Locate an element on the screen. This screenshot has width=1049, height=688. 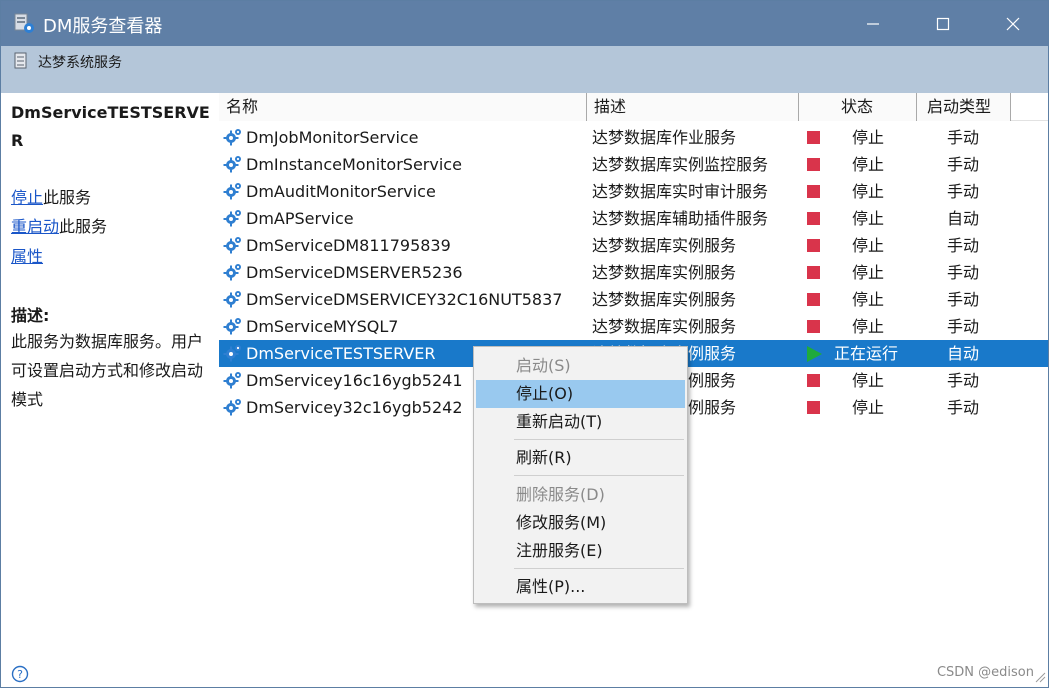
service-name-cell: DmServiceDMSERVICEY32C16NUT5837 is located at coordinates (405, 299).